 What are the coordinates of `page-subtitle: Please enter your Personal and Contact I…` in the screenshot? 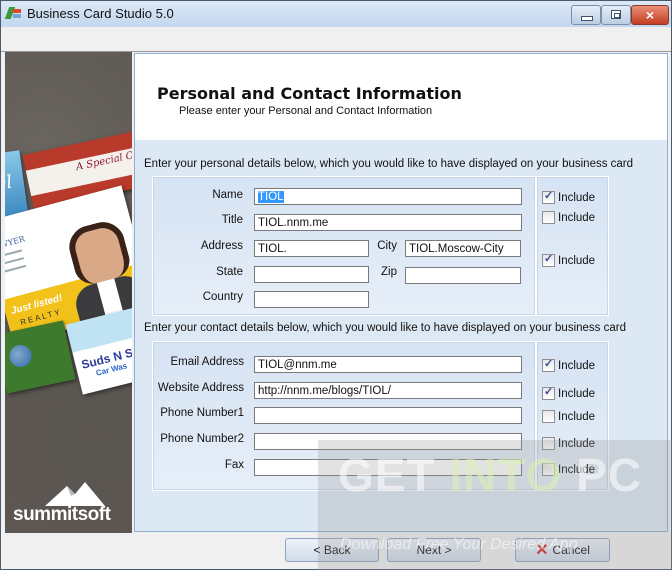 It's located at (306, 111).